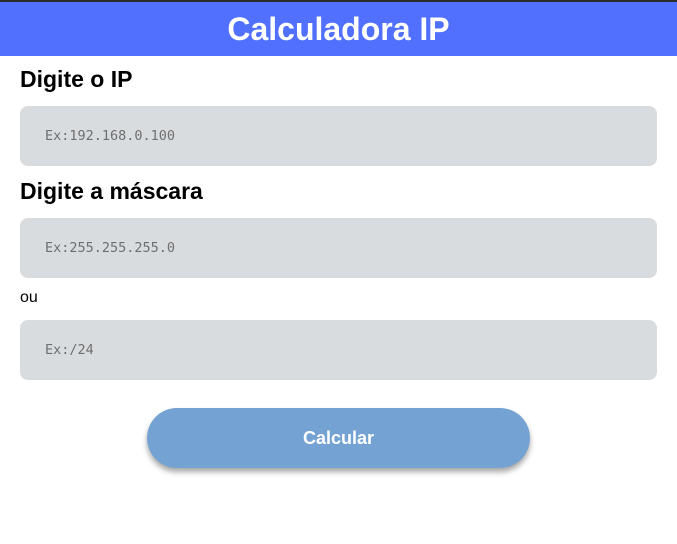 This screenshot has width=677, height=544. Describe the element at coordinates (111, 191) in the screenshot. I see `mask-label: Digite a máscara` at that location.